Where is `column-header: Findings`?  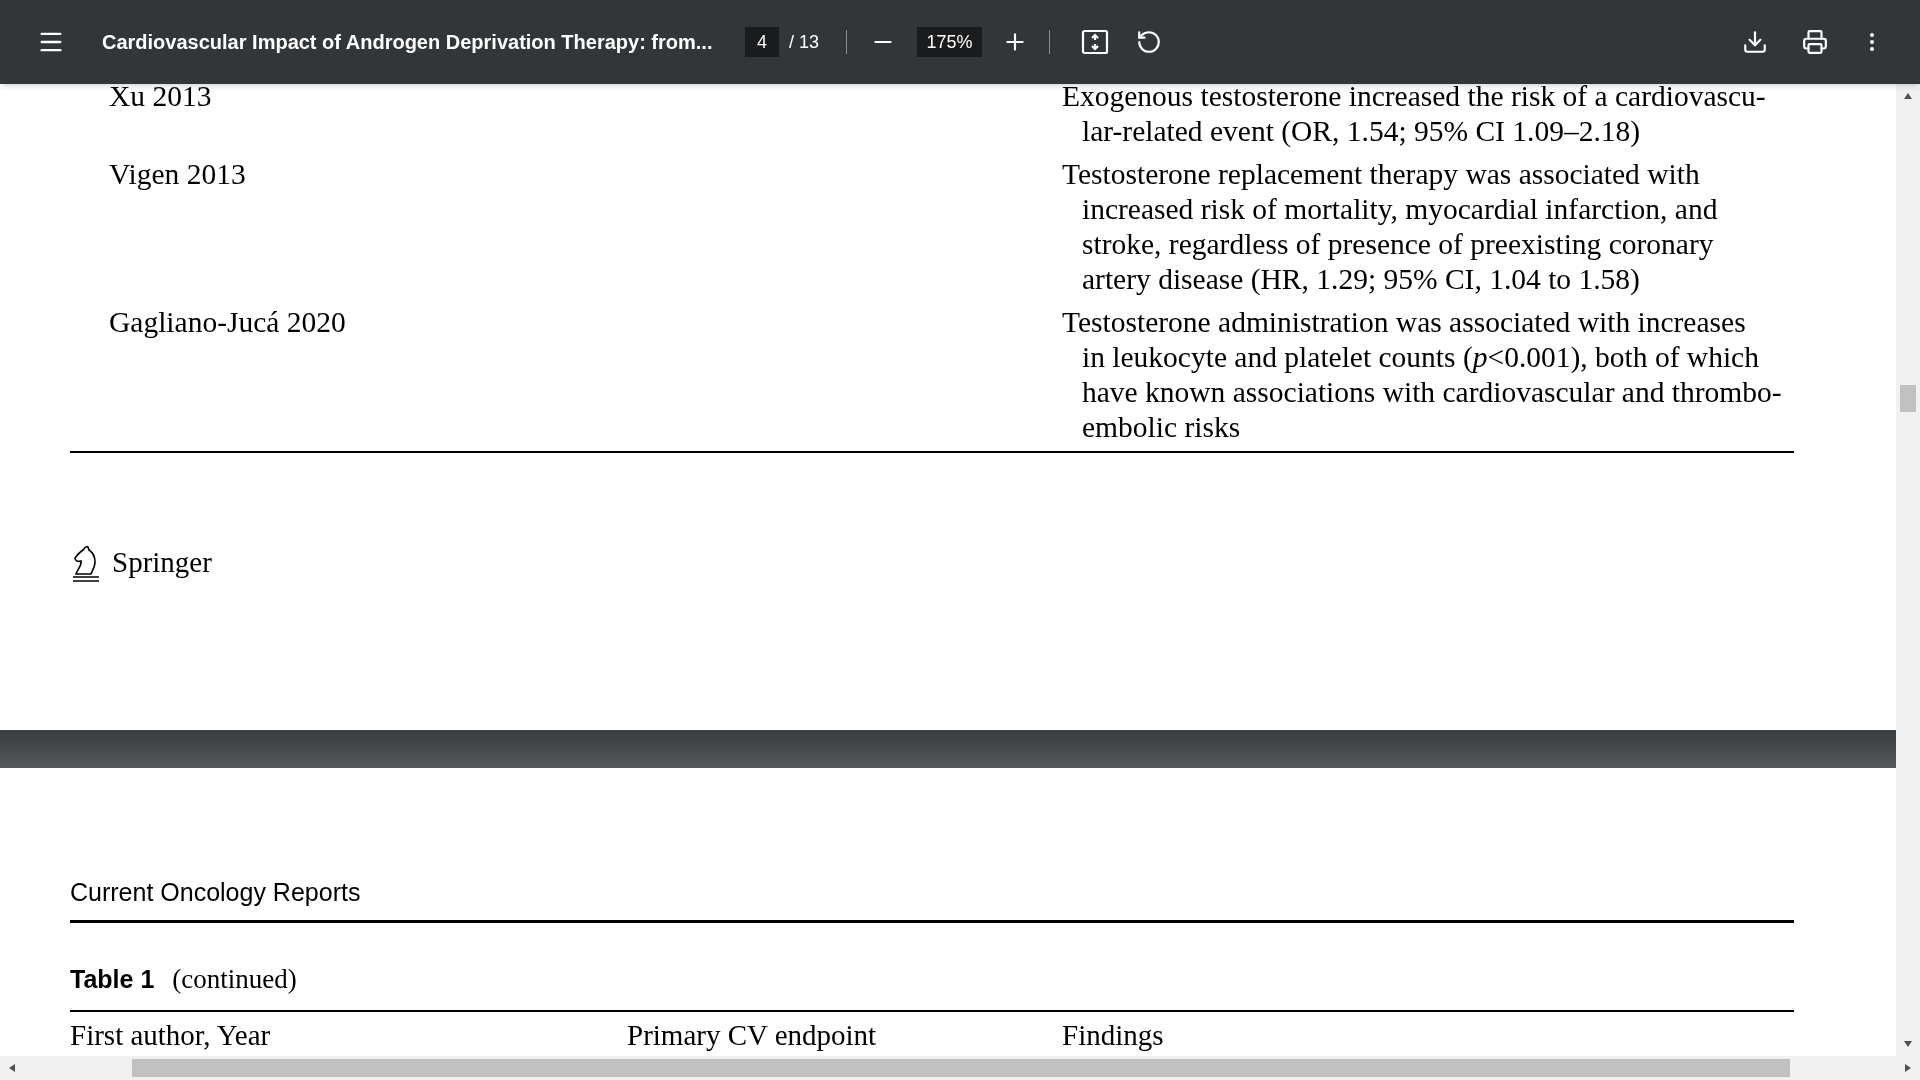
column-header: Findings is located at coordinates (1113, 1035).